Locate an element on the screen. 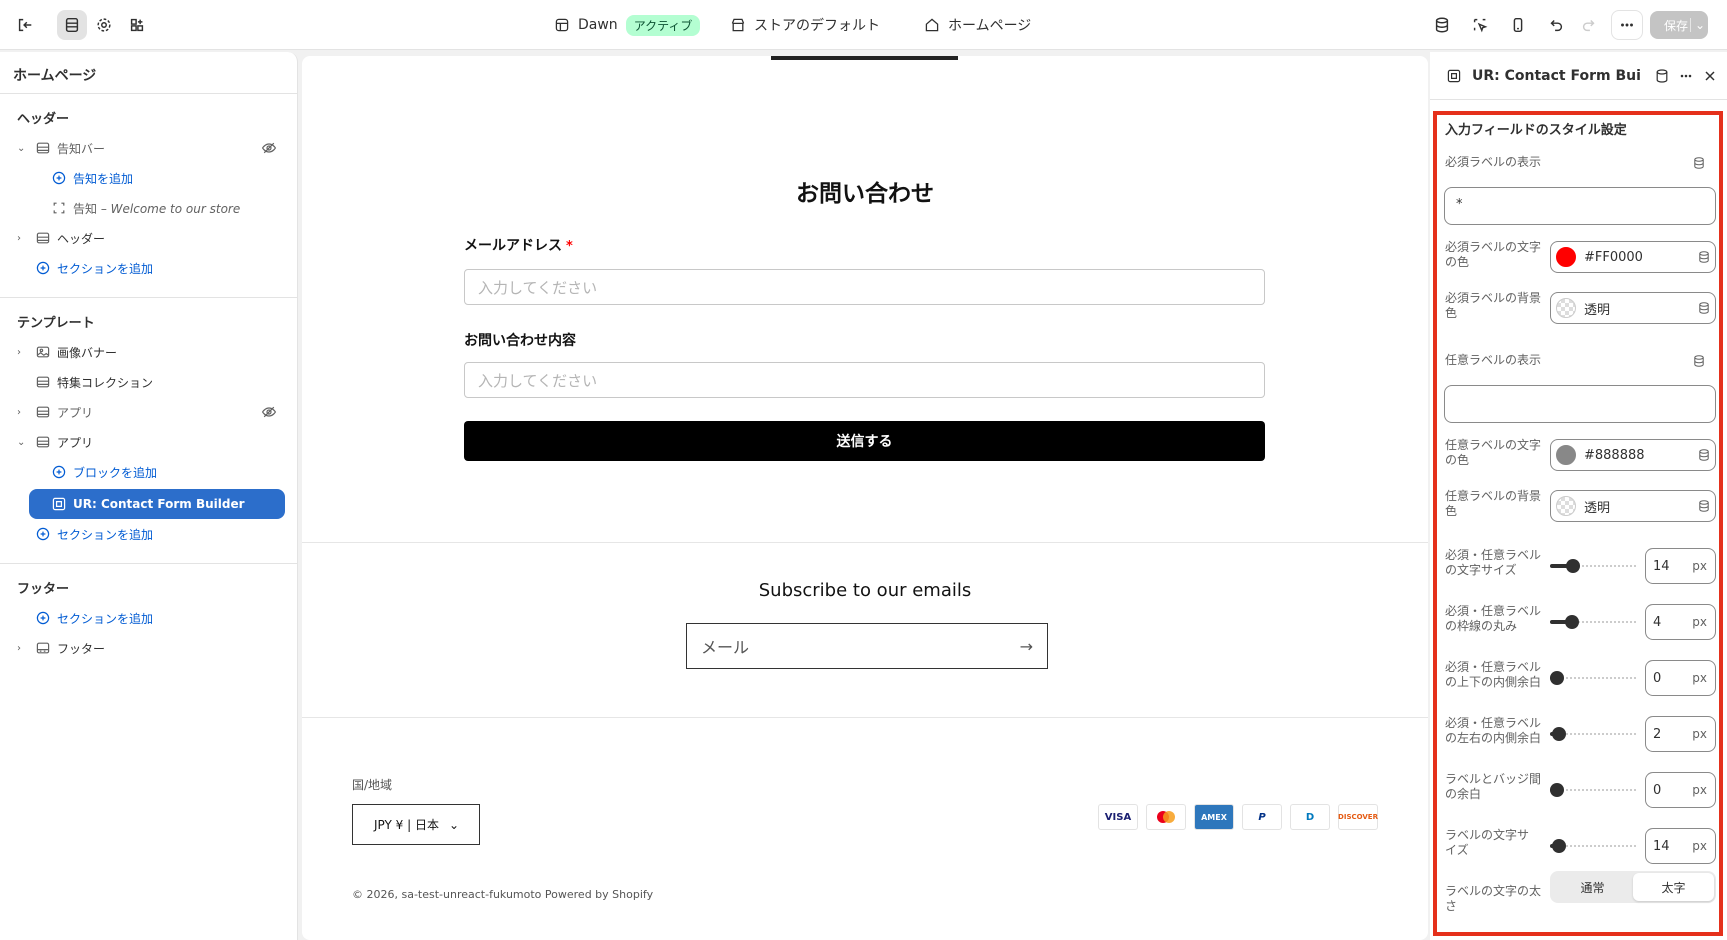 The image size is (1727, 940). submit-button: 送信する is located at coordinates (864, 441).